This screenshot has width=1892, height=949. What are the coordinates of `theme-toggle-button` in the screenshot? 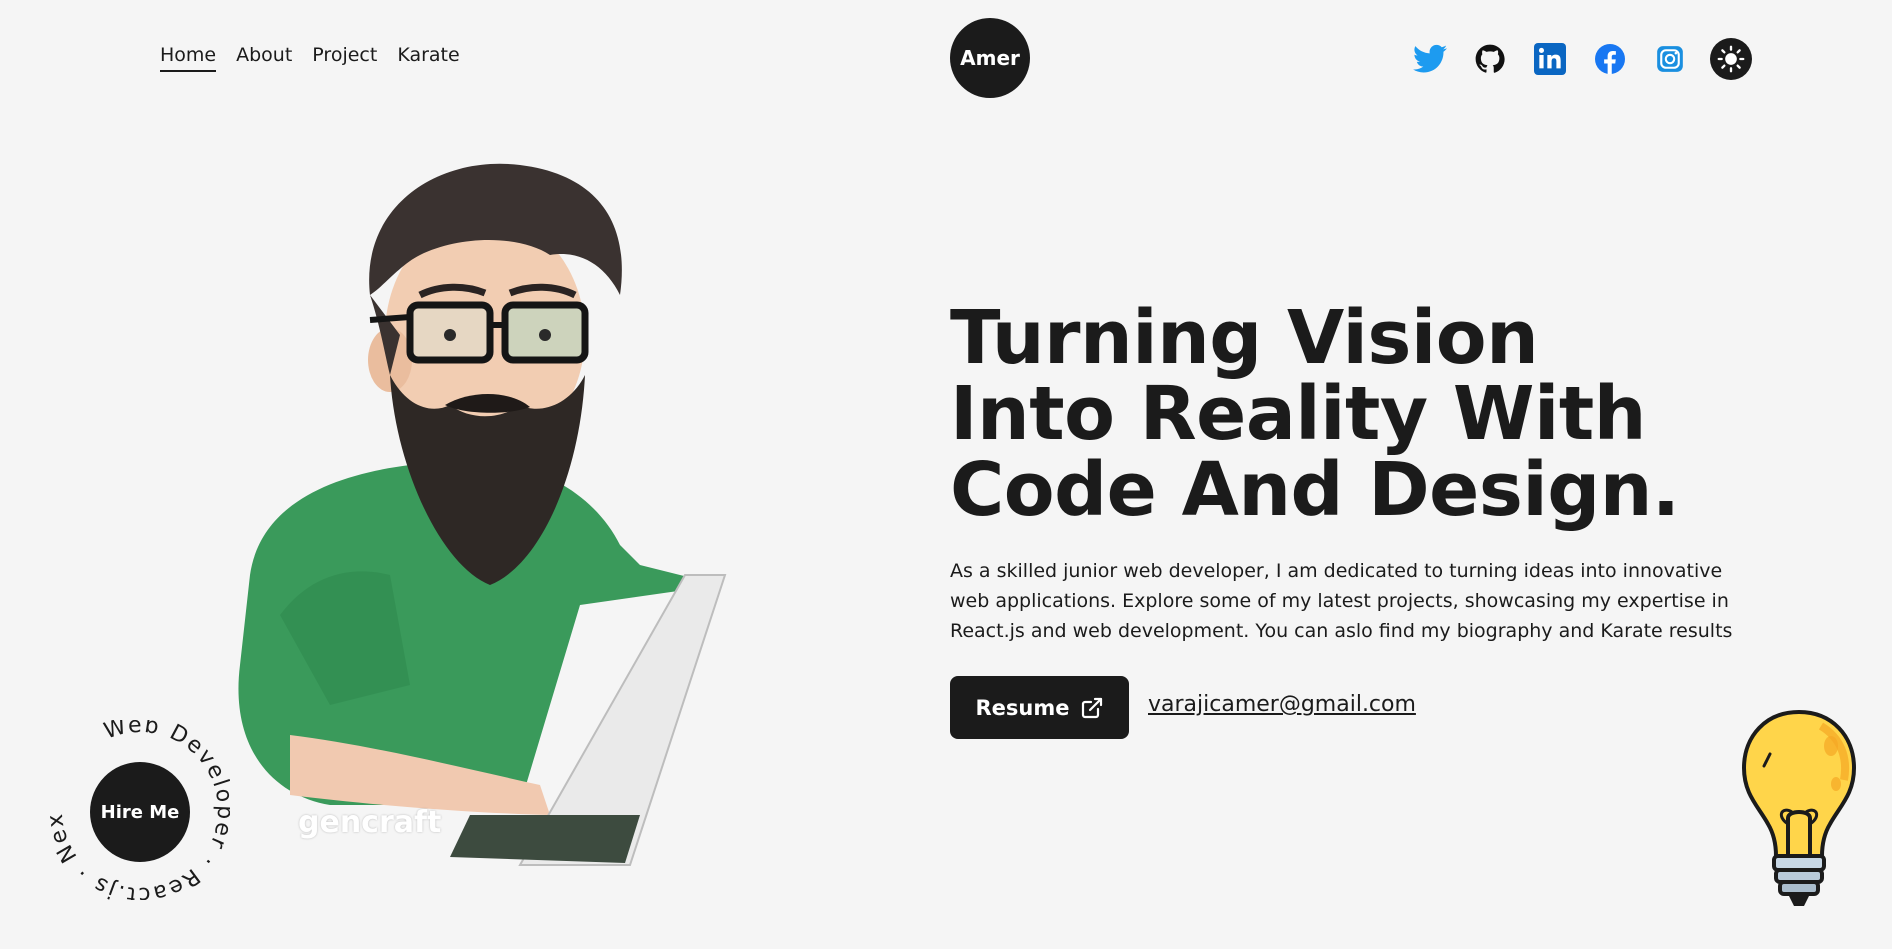 It's located at (1731, 59).